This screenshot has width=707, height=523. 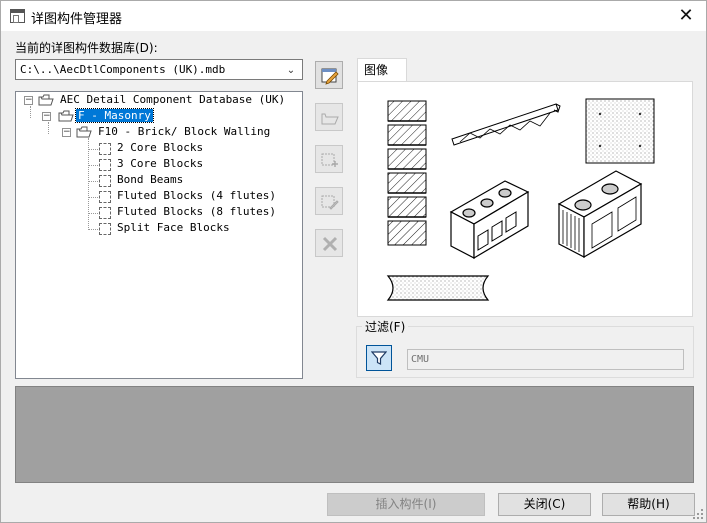 What do you see at coordinates (544, 504) in the screenshot?
I see `close-button: 关闭(C)` at bounding box center [544, 504].